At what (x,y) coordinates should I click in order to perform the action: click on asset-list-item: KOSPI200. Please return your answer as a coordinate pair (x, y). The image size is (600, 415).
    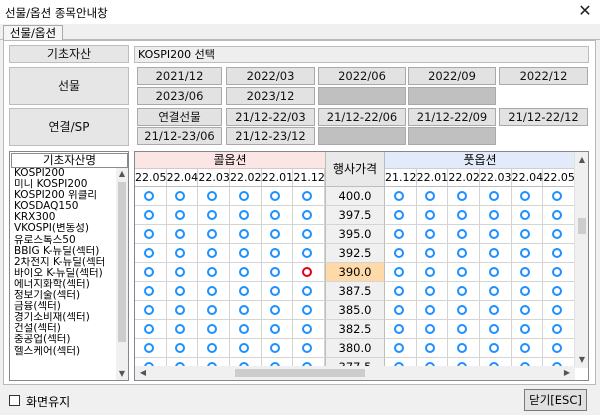
    Looking at the image, I should click on (63, 173).